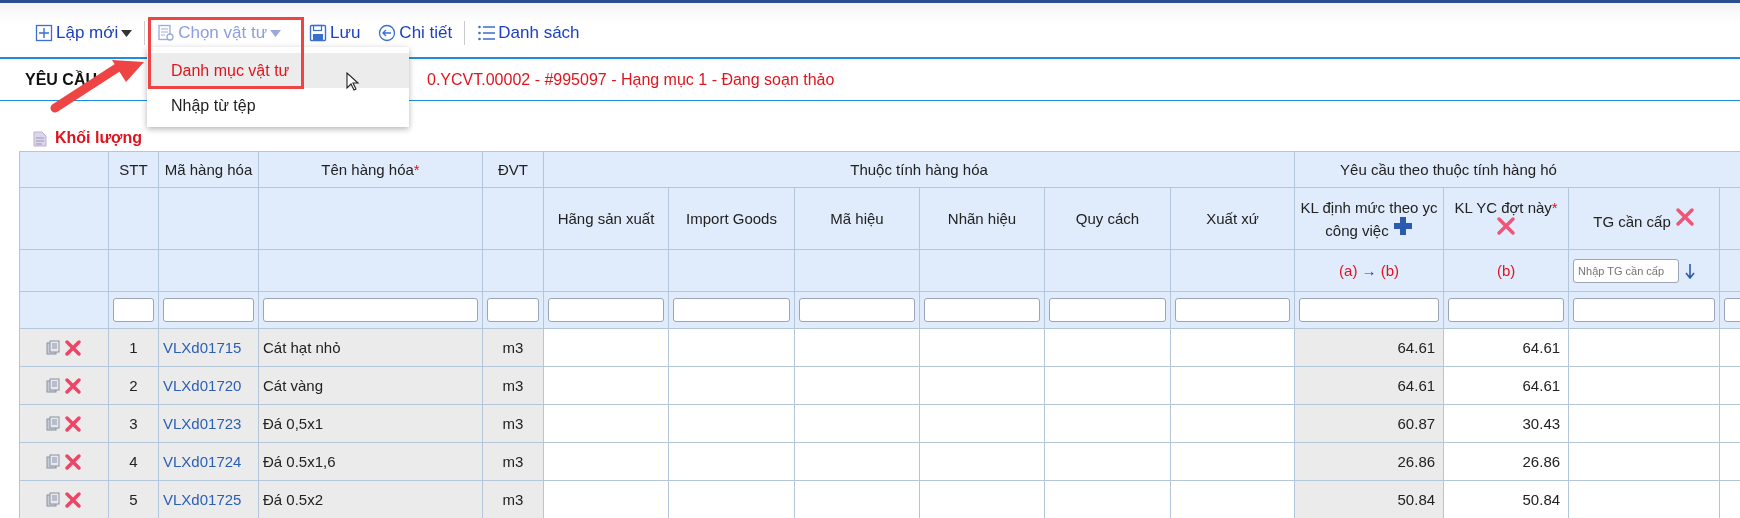  Describe the element at coordinates (44, 33) in the screenshot. I see `add-icon` at that location.